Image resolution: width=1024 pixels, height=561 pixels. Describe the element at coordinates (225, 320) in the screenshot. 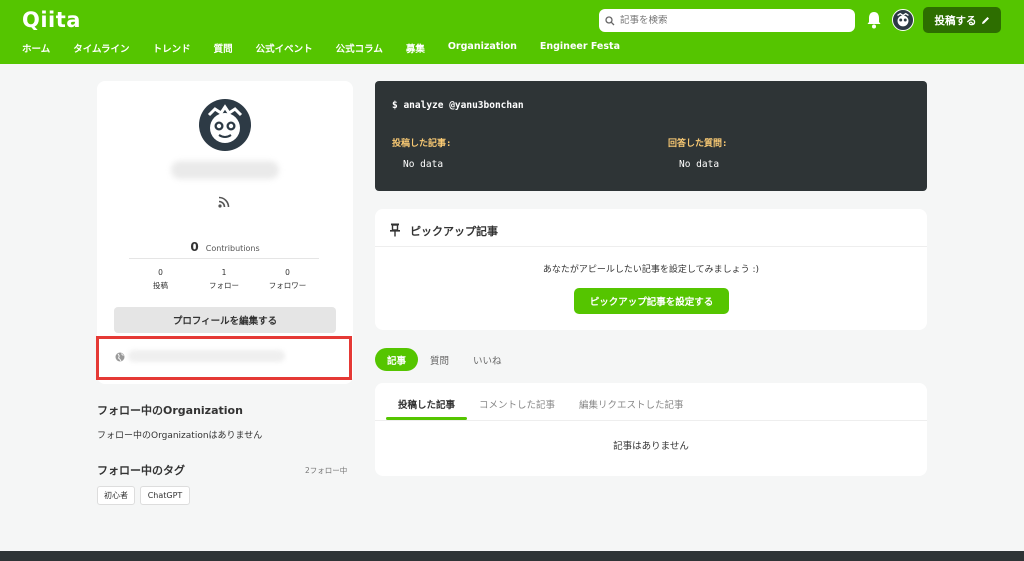

I see `edit-profile-button: プロフィールを編集する` at that location.